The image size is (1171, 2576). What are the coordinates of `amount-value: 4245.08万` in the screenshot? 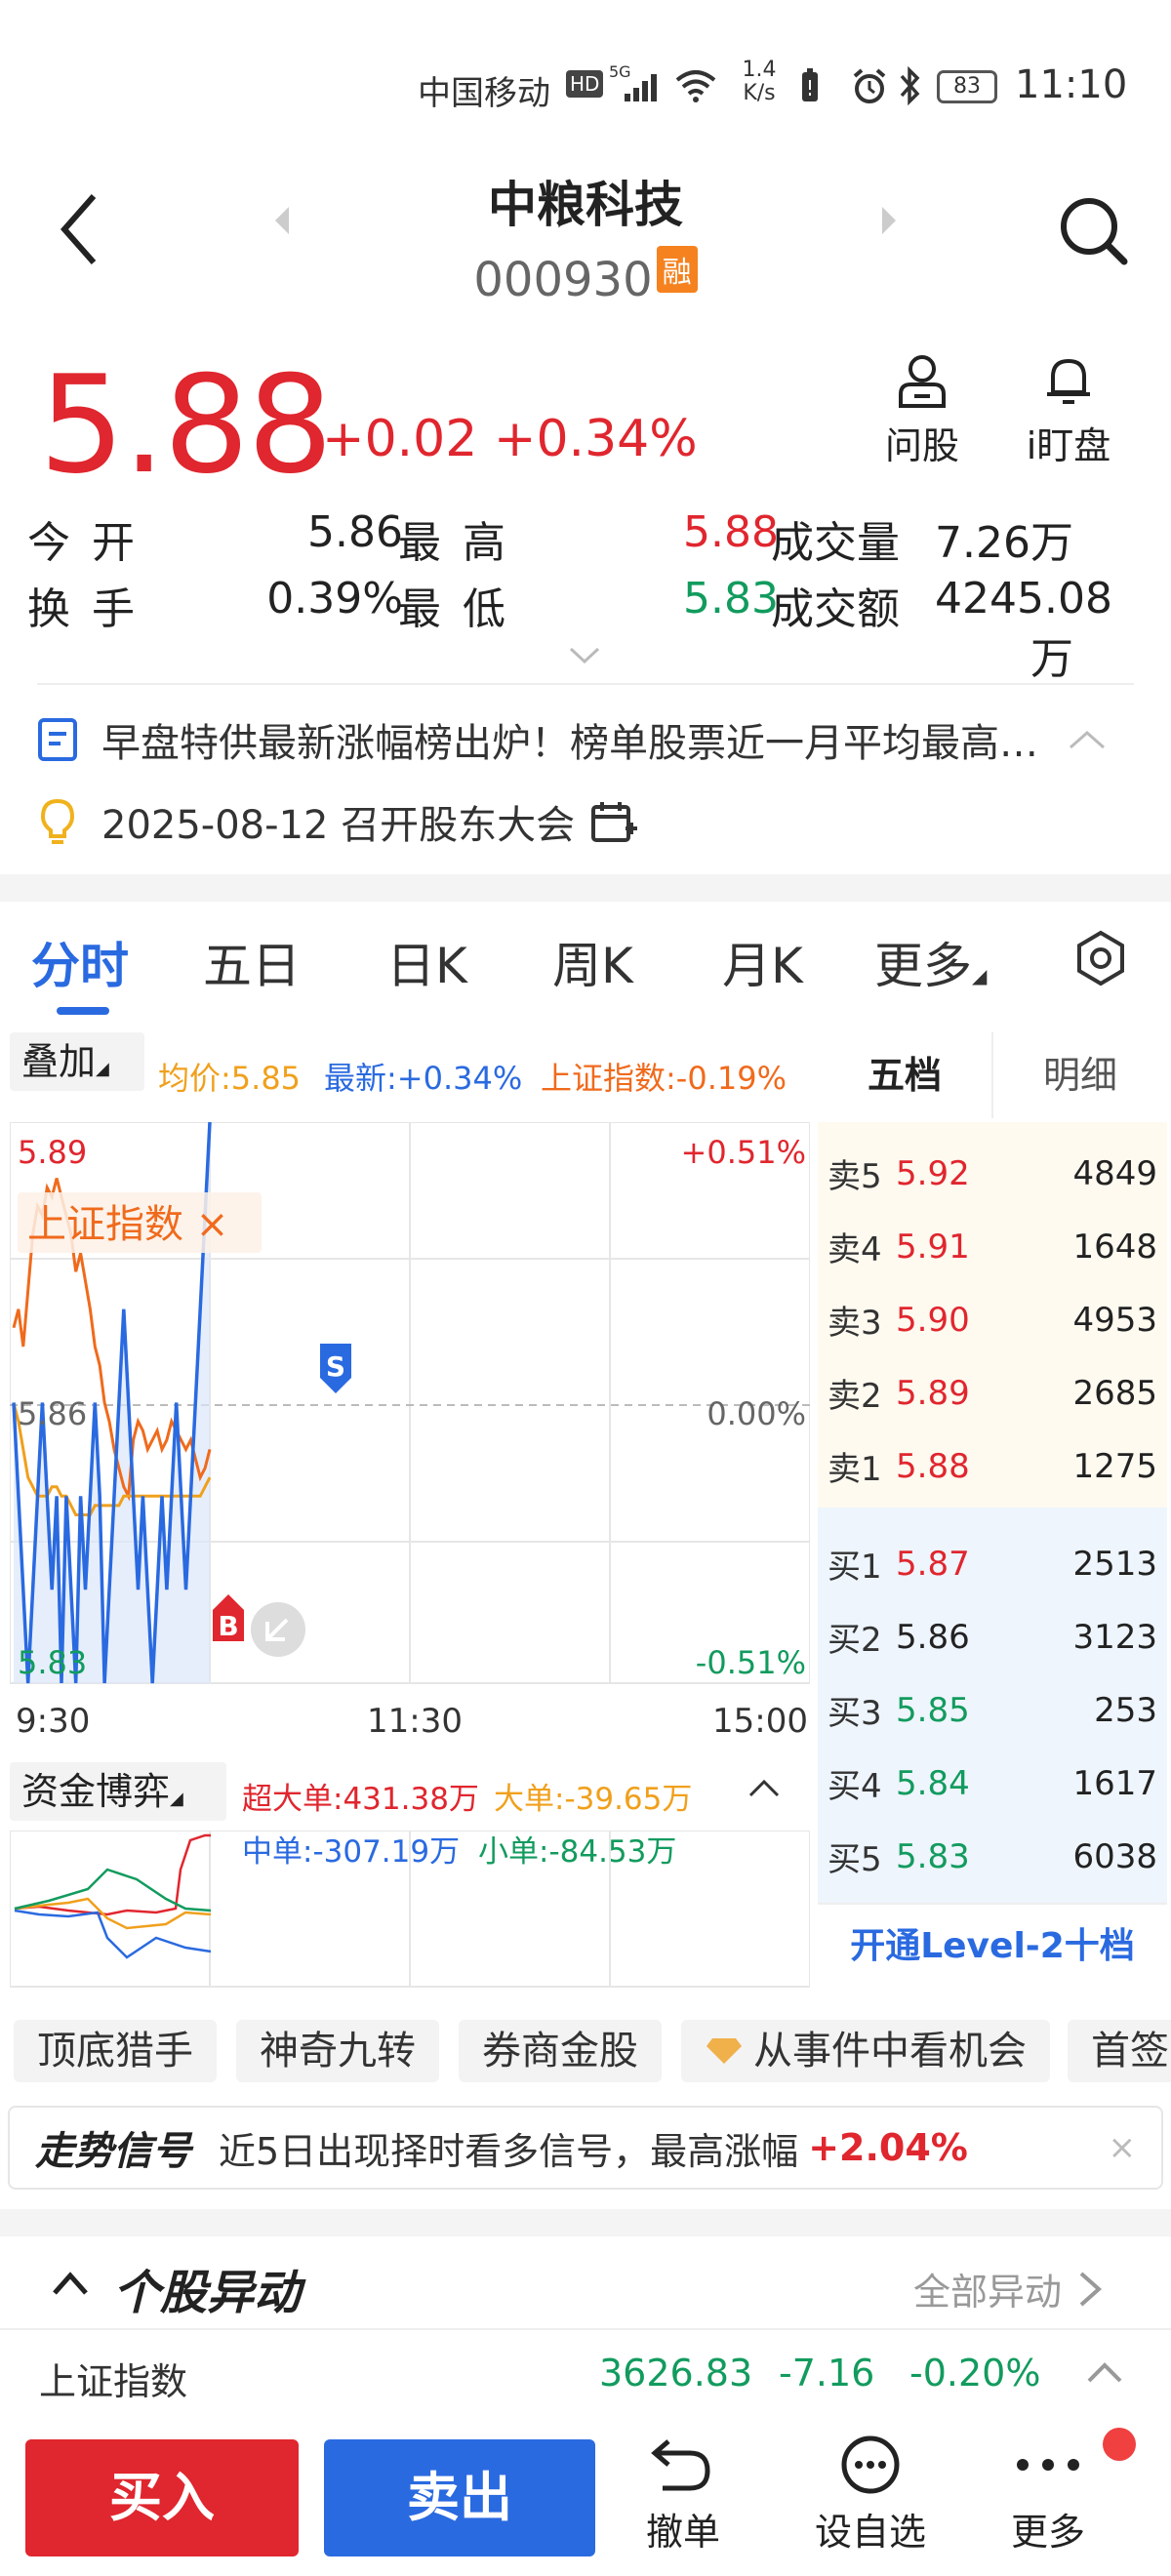 It's located at (1023, 629).